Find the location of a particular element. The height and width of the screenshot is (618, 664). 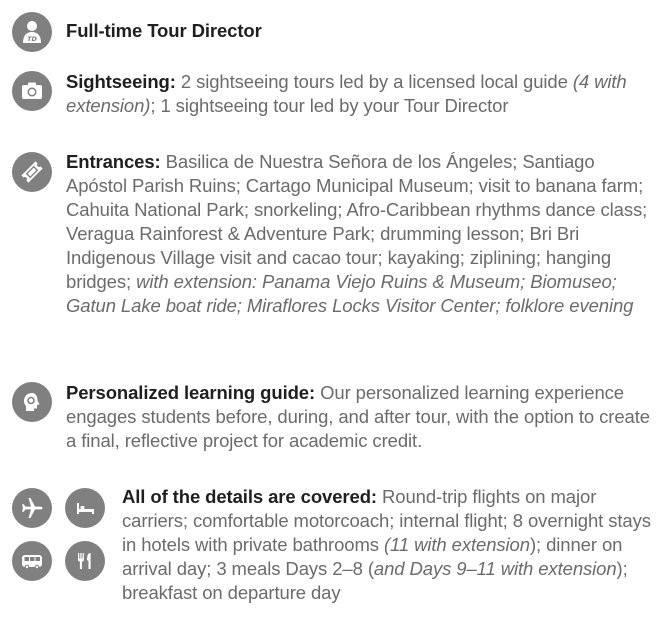

utensils-icon is located at coordinates (85, 561).